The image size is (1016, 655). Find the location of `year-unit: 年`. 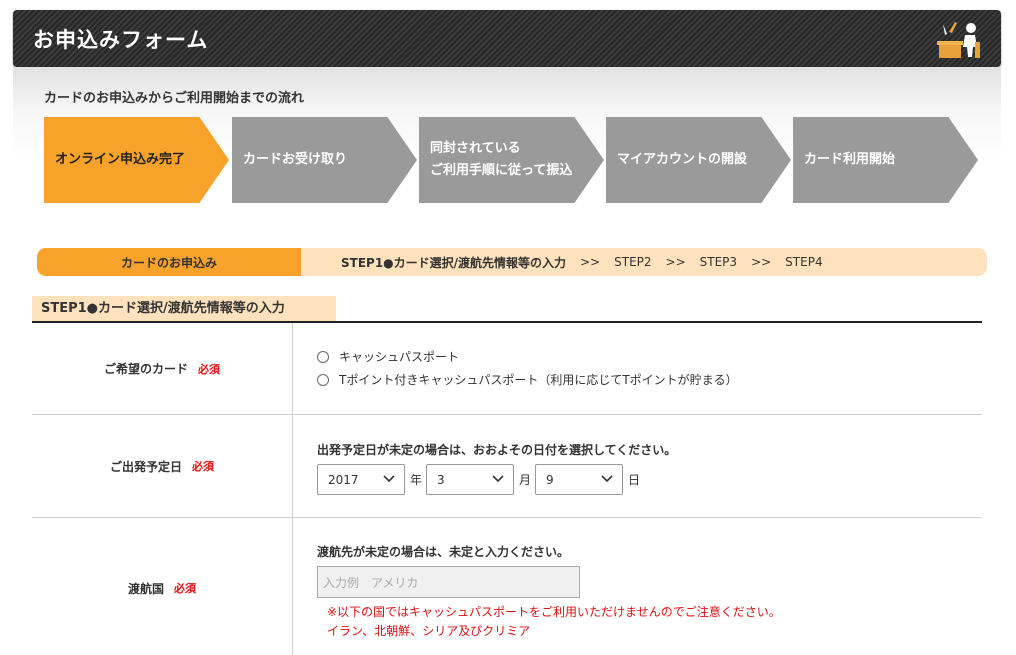

year-unit: 年 is located at coordinates (416, 480).